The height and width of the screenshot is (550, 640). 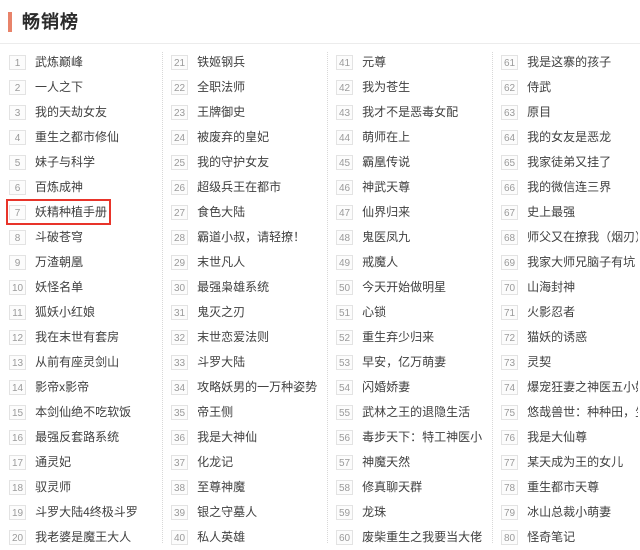 I want to click on rank-list-item: 43 我才不是恶毒女配, so click(x=413, y=112).